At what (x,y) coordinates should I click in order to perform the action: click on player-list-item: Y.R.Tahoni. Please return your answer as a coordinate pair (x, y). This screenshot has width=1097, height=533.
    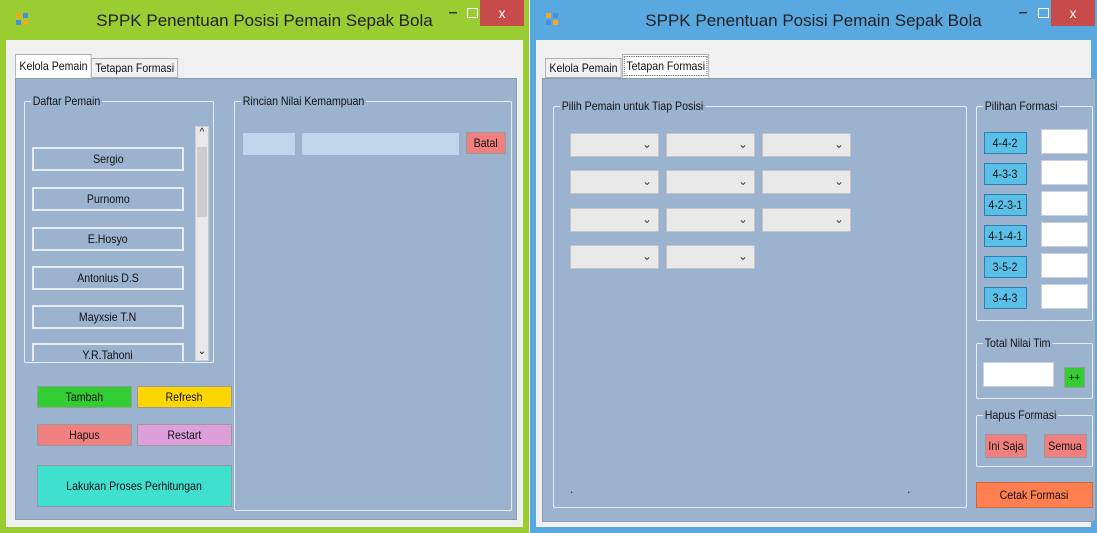
    Looking at the image, I should click on (108, 352).